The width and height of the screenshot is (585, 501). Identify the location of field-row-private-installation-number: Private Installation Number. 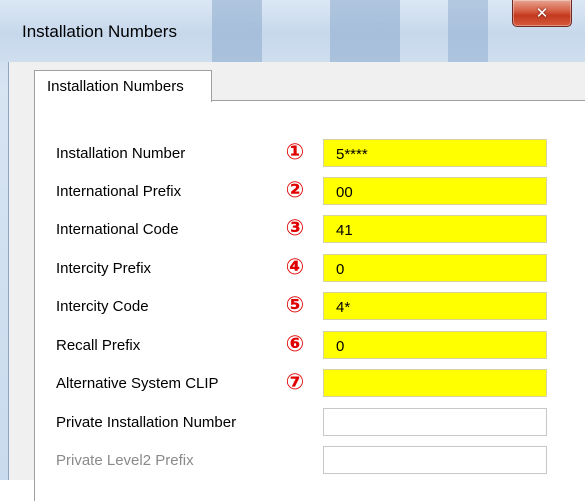
(297, 423).